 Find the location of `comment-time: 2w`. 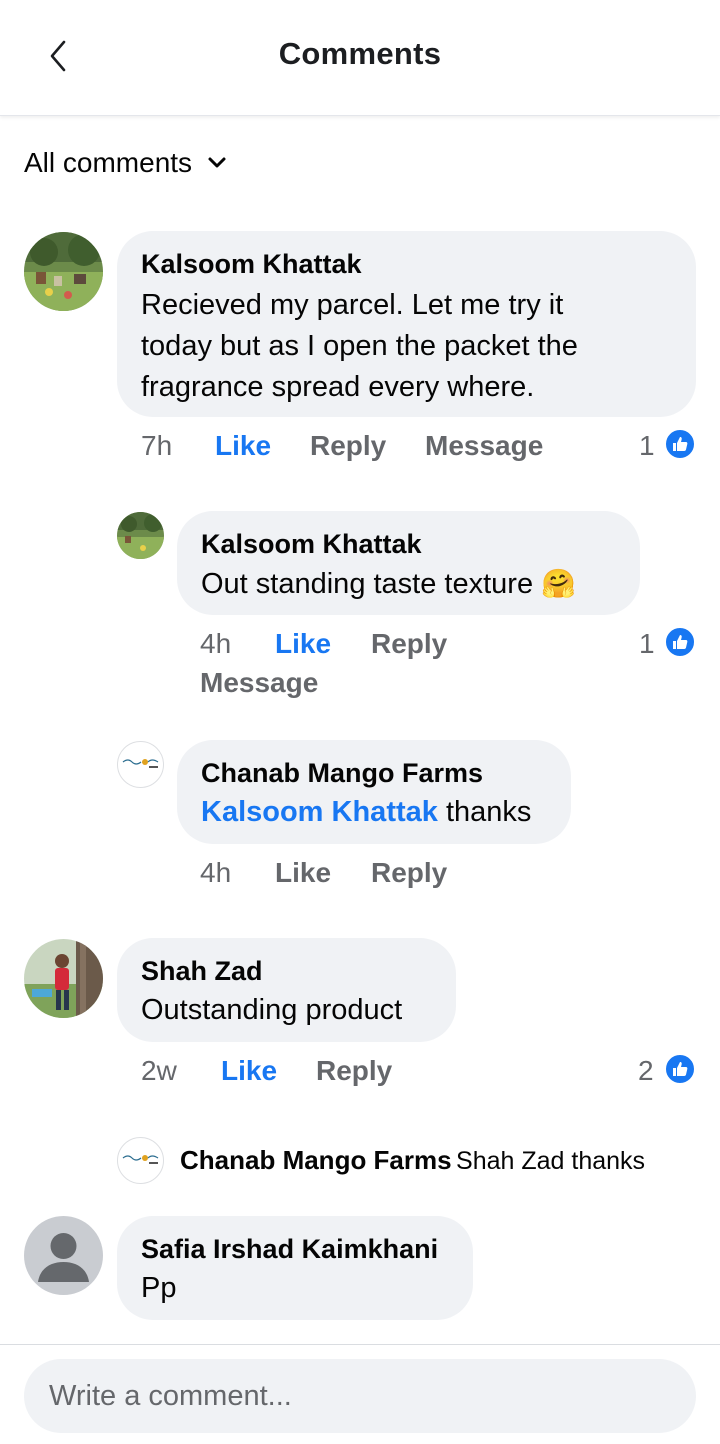

comment-time: 2w is located at coordinates (159, 1070).